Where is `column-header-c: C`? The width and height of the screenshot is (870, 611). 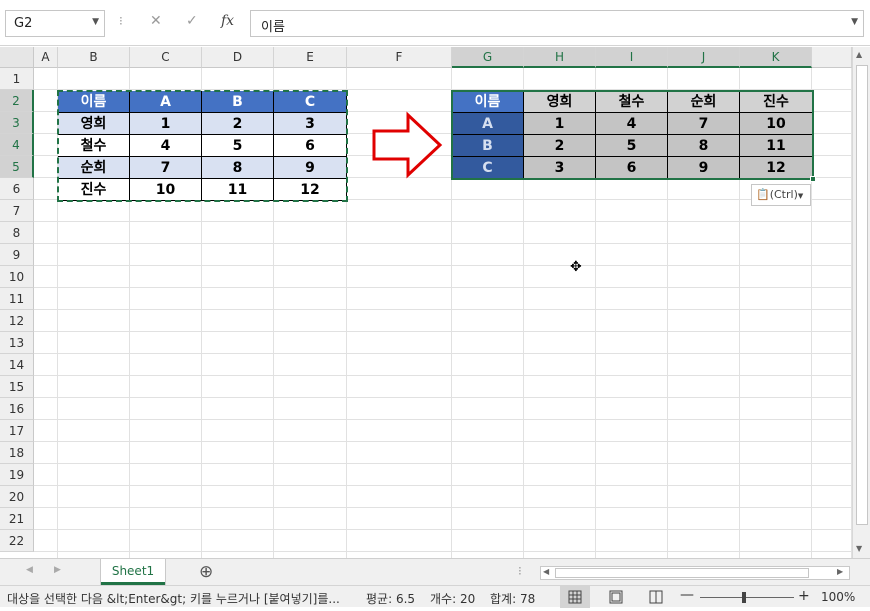
column-header-c: C is located at coordinates (166, 57).